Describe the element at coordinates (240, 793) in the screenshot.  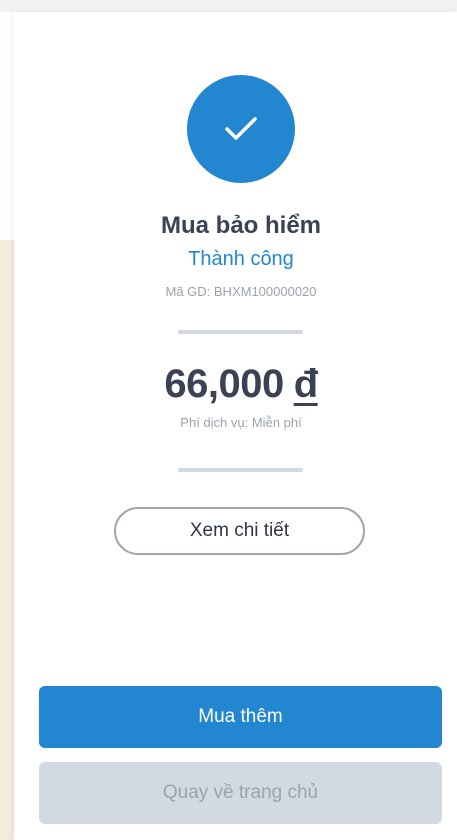
I see `back-to-home-button: Quay về trang chủ` at that location.